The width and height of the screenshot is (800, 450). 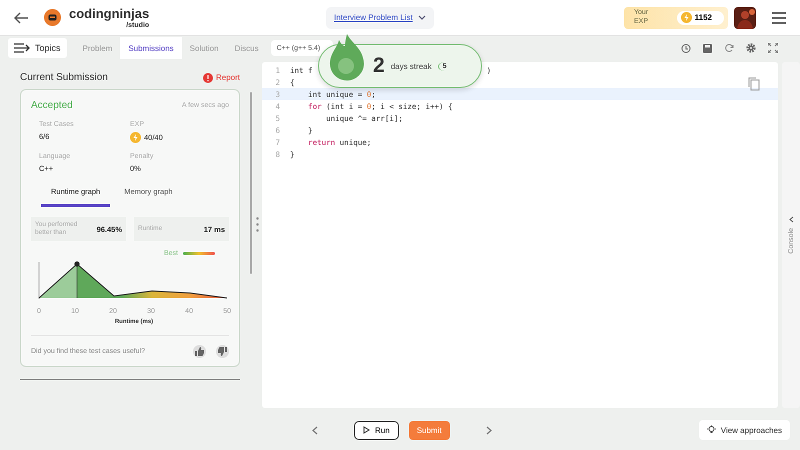 I want to click on exp-value: 1152, so click(x=703, y=17).